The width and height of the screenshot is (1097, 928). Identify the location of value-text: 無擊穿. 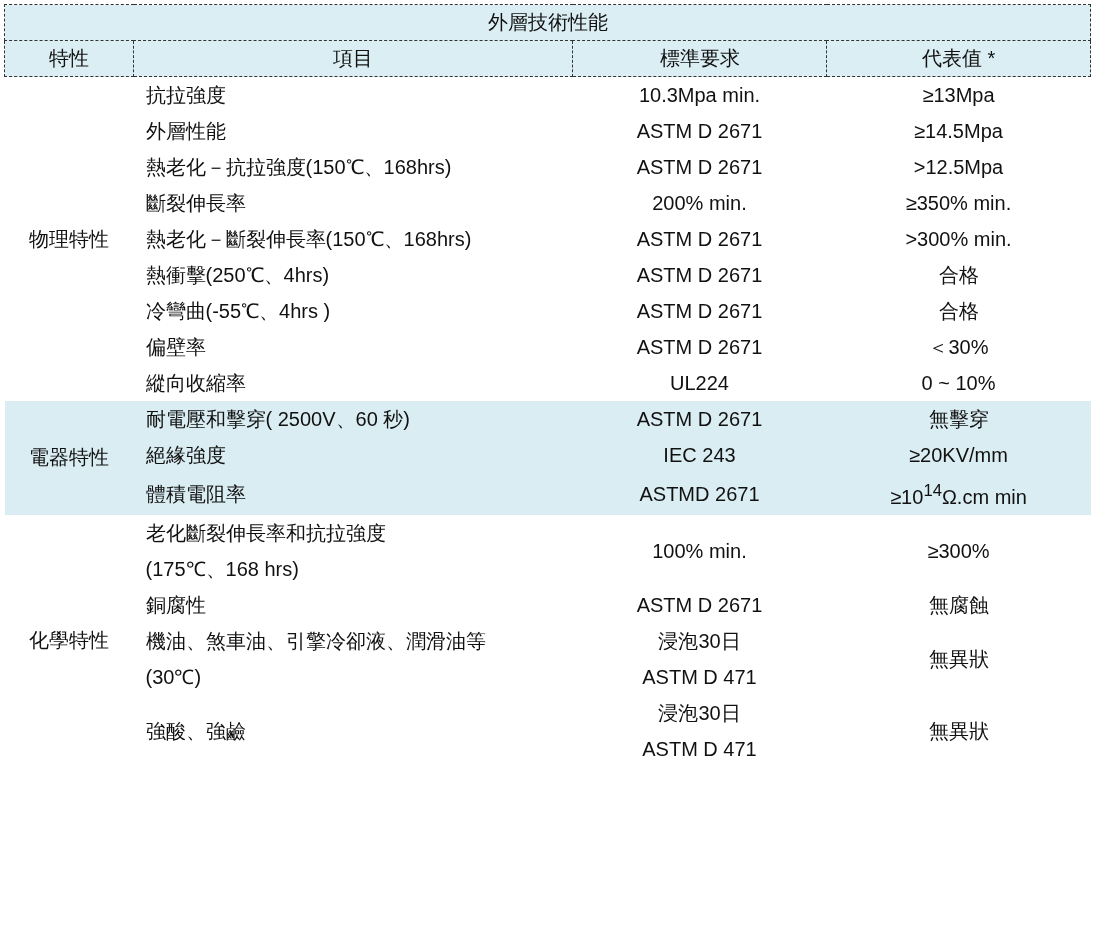
(958, 419).